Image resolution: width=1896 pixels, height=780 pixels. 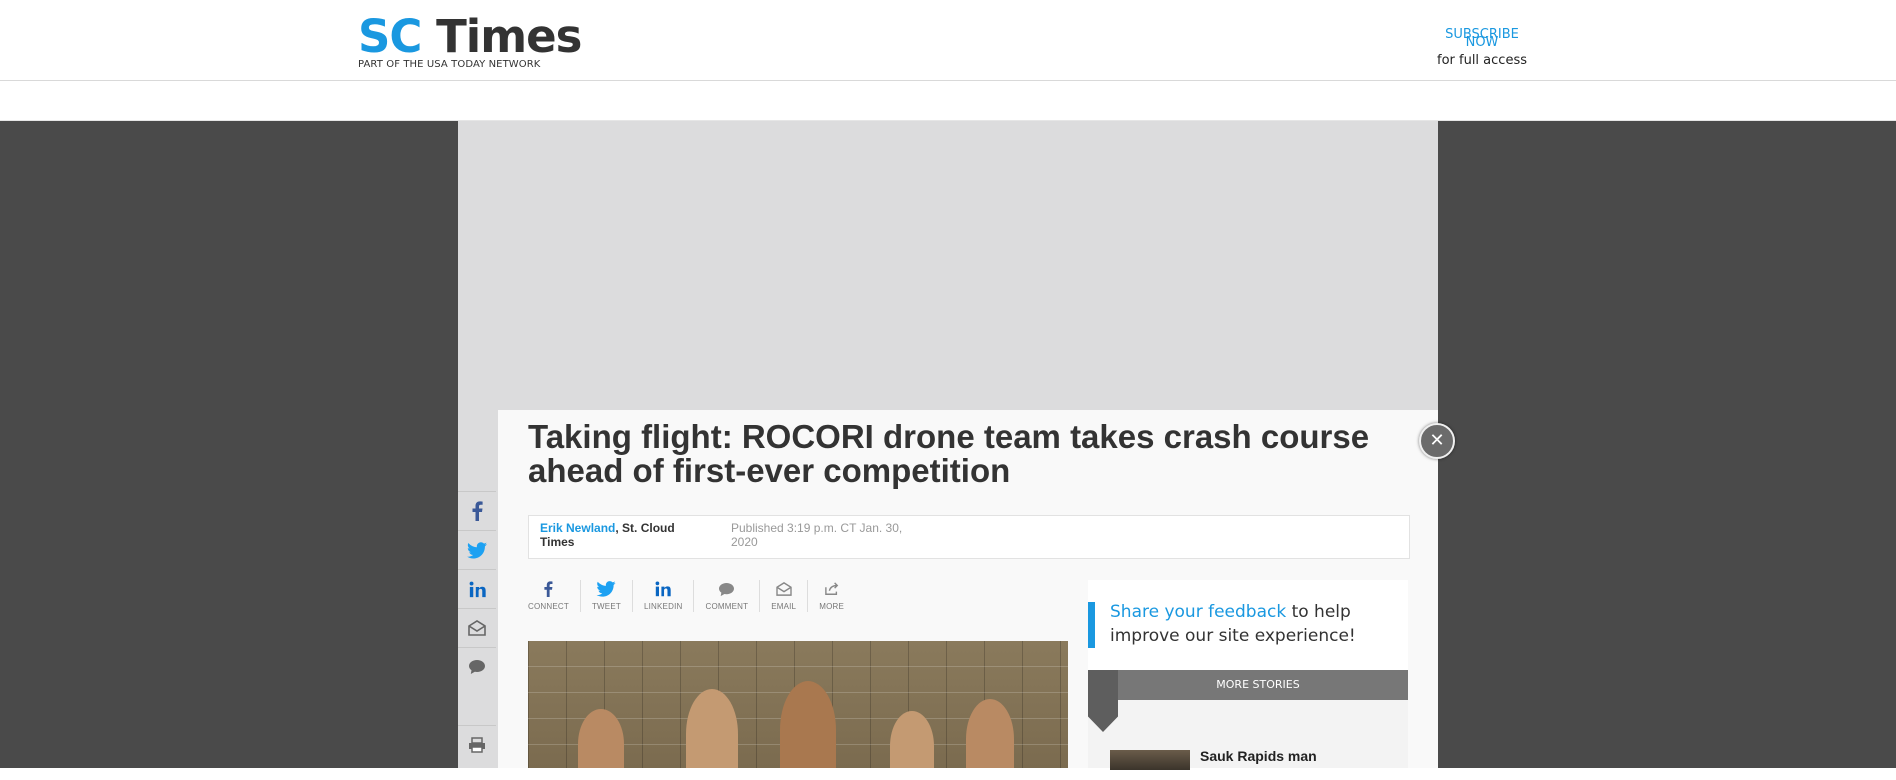 I want to click on share-comment-button: COMMENT, so click(x=726, y=596).